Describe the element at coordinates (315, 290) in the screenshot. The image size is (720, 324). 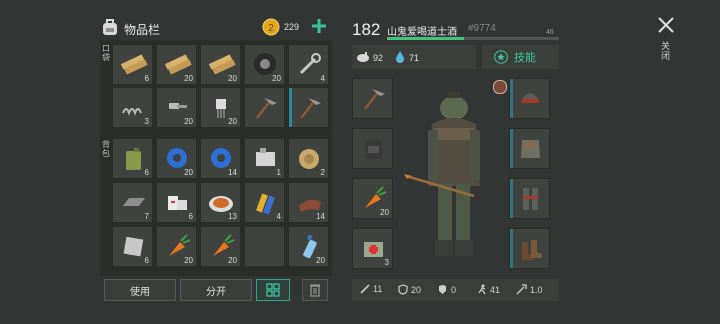
I see `trash-button` at that location.